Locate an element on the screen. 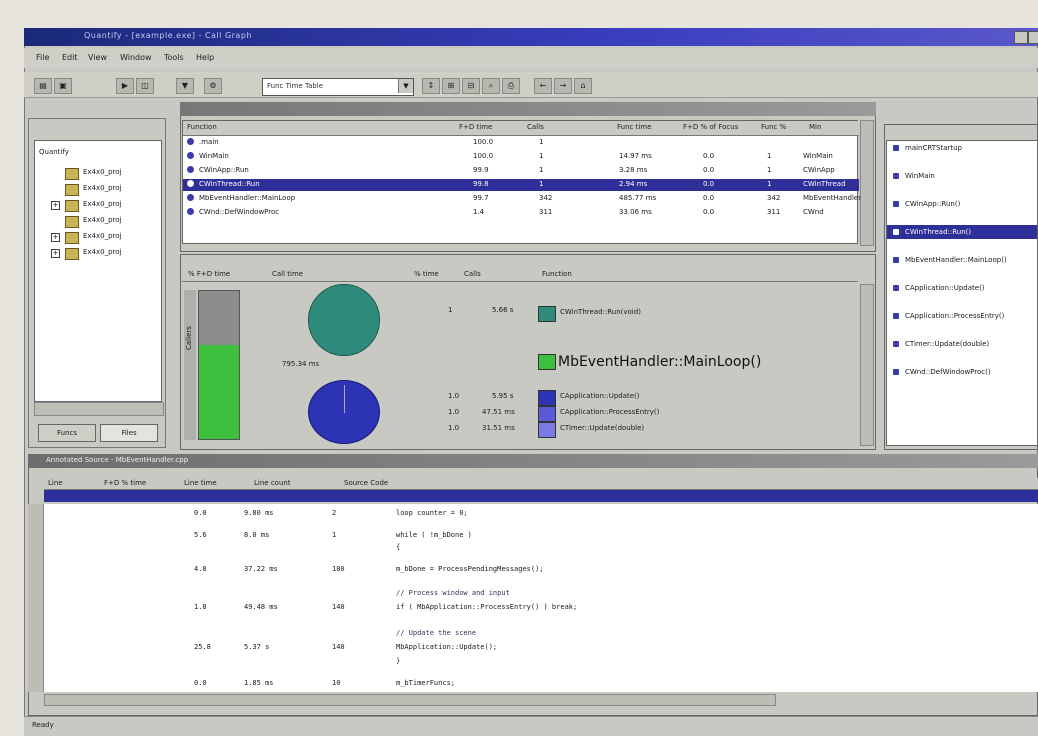  source-line: 0.0 1.85 ms 10 m_bTimerFuncs; is located at coordinates (541, 684).